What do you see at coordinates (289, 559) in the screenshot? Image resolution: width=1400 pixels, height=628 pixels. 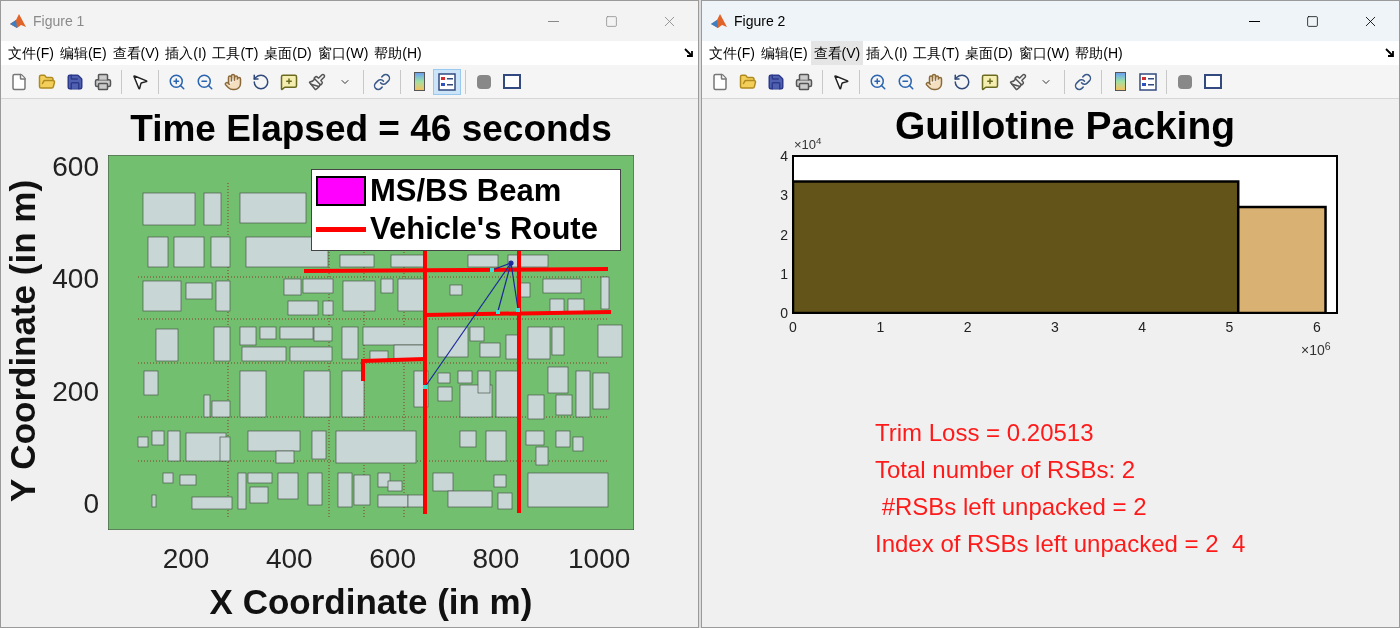 I see `x-tick-label: 400` at bounding box center [289, 559].